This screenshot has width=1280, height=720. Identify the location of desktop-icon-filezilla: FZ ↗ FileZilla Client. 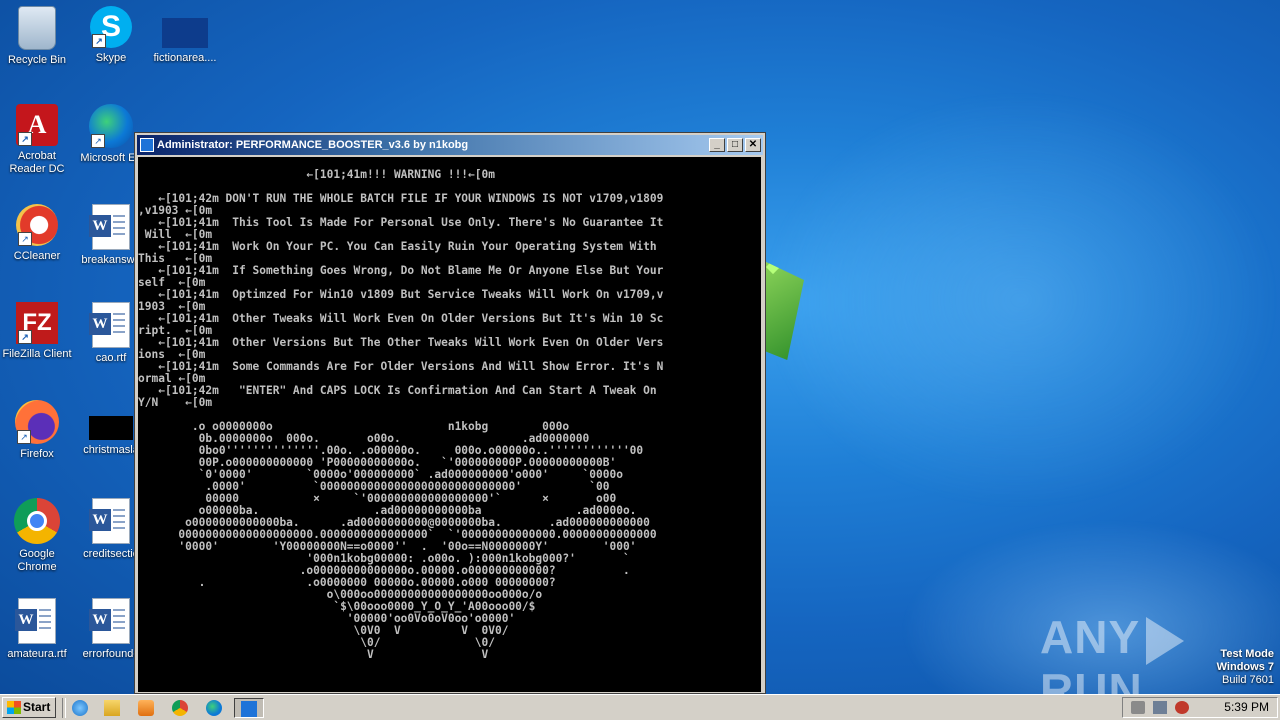
(37, 331).